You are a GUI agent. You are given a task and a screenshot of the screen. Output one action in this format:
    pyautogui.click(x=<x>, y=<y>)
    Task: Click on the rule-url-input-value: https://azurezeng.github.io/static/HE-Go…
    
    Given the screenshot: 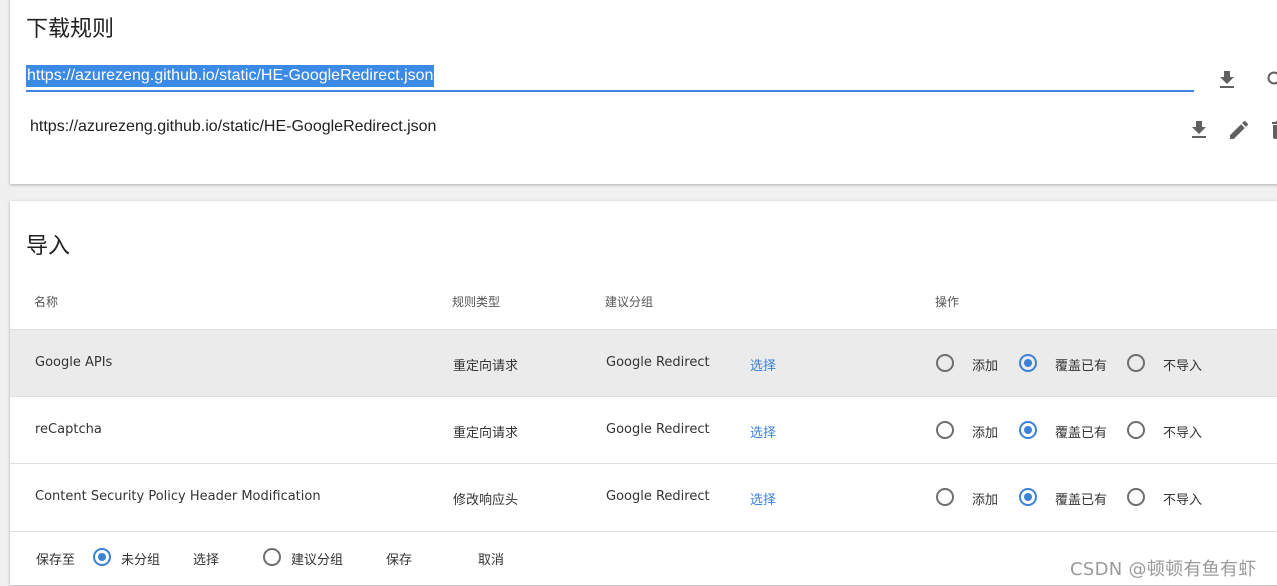 What is the action you would take?
    pyautogui.click(x=230, y=76)
    